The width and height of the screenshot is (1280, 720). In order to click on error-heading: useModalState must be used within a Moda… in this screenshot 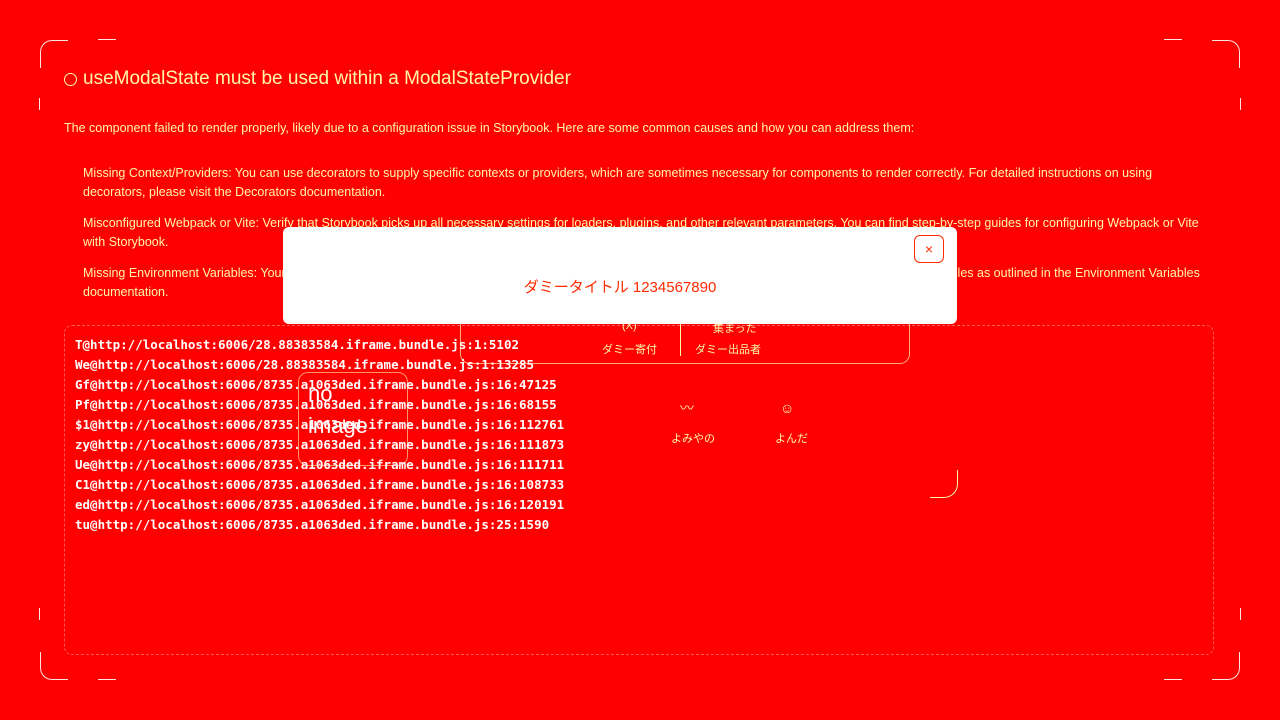, I will do `click(317, 79)`.